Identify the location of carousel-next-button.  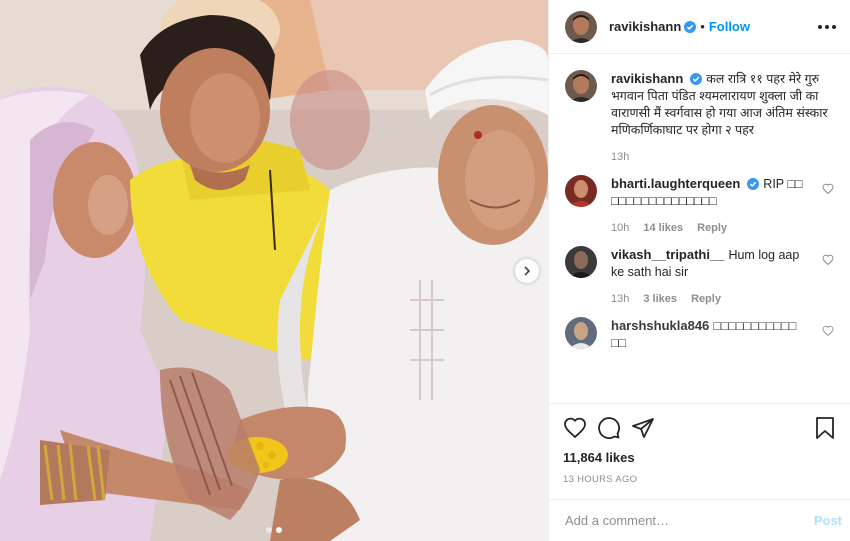
(527, 271).